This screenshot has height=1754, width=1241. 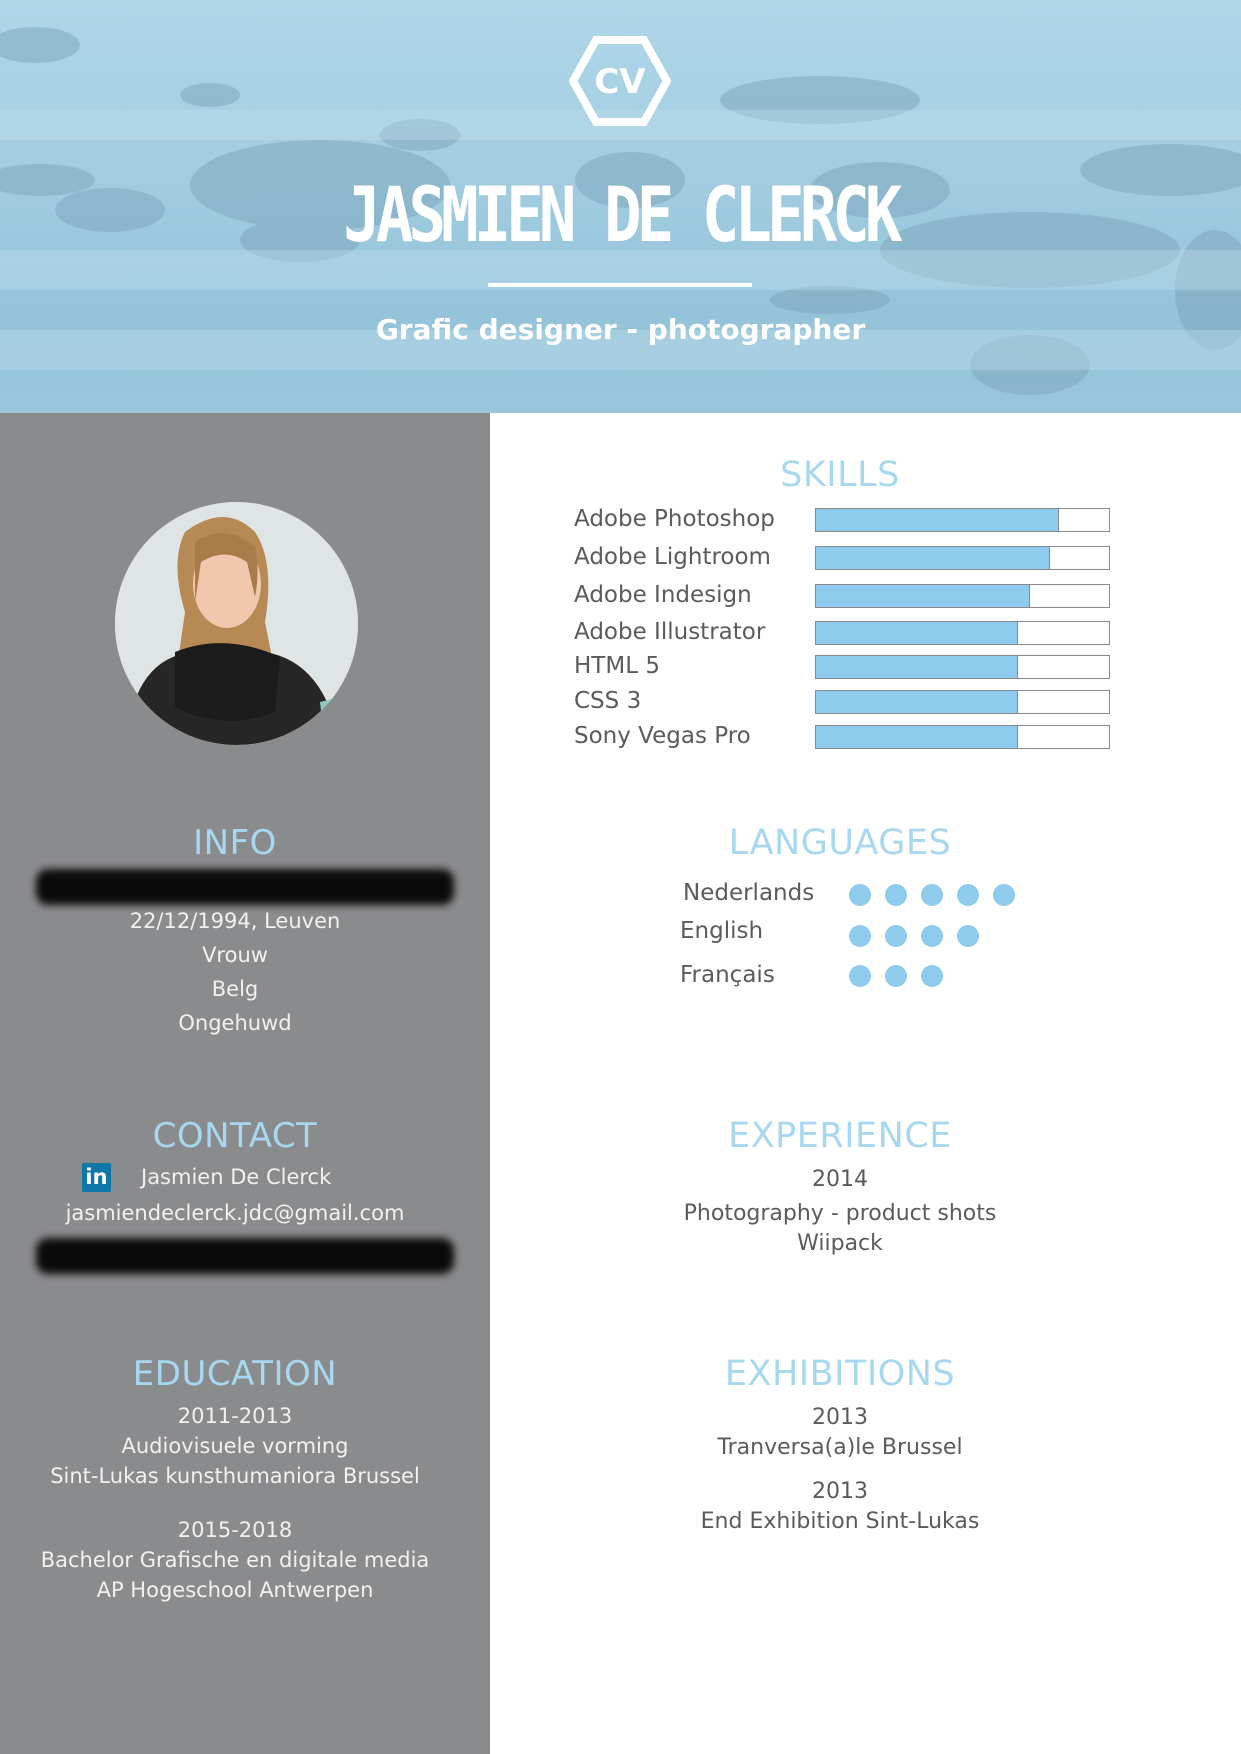 I want to click on redacted-phone, so click(x=245, y=1256).